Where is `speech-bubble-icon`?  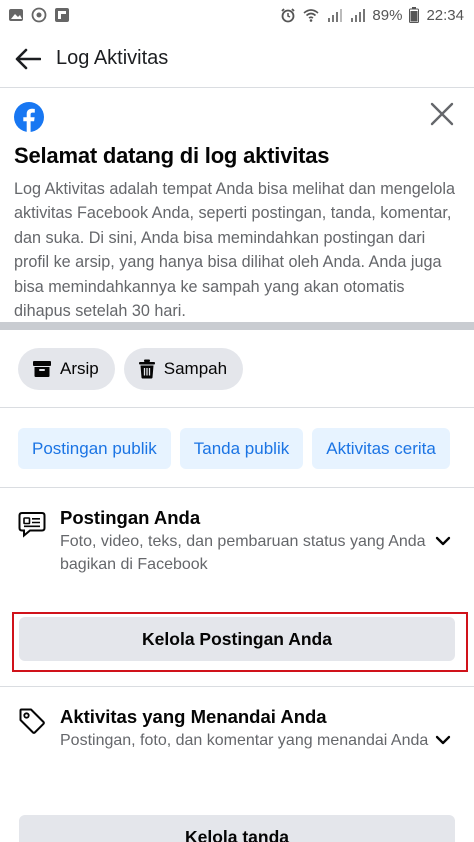 speech-bubble-icon is located at coordinates (32, 525).